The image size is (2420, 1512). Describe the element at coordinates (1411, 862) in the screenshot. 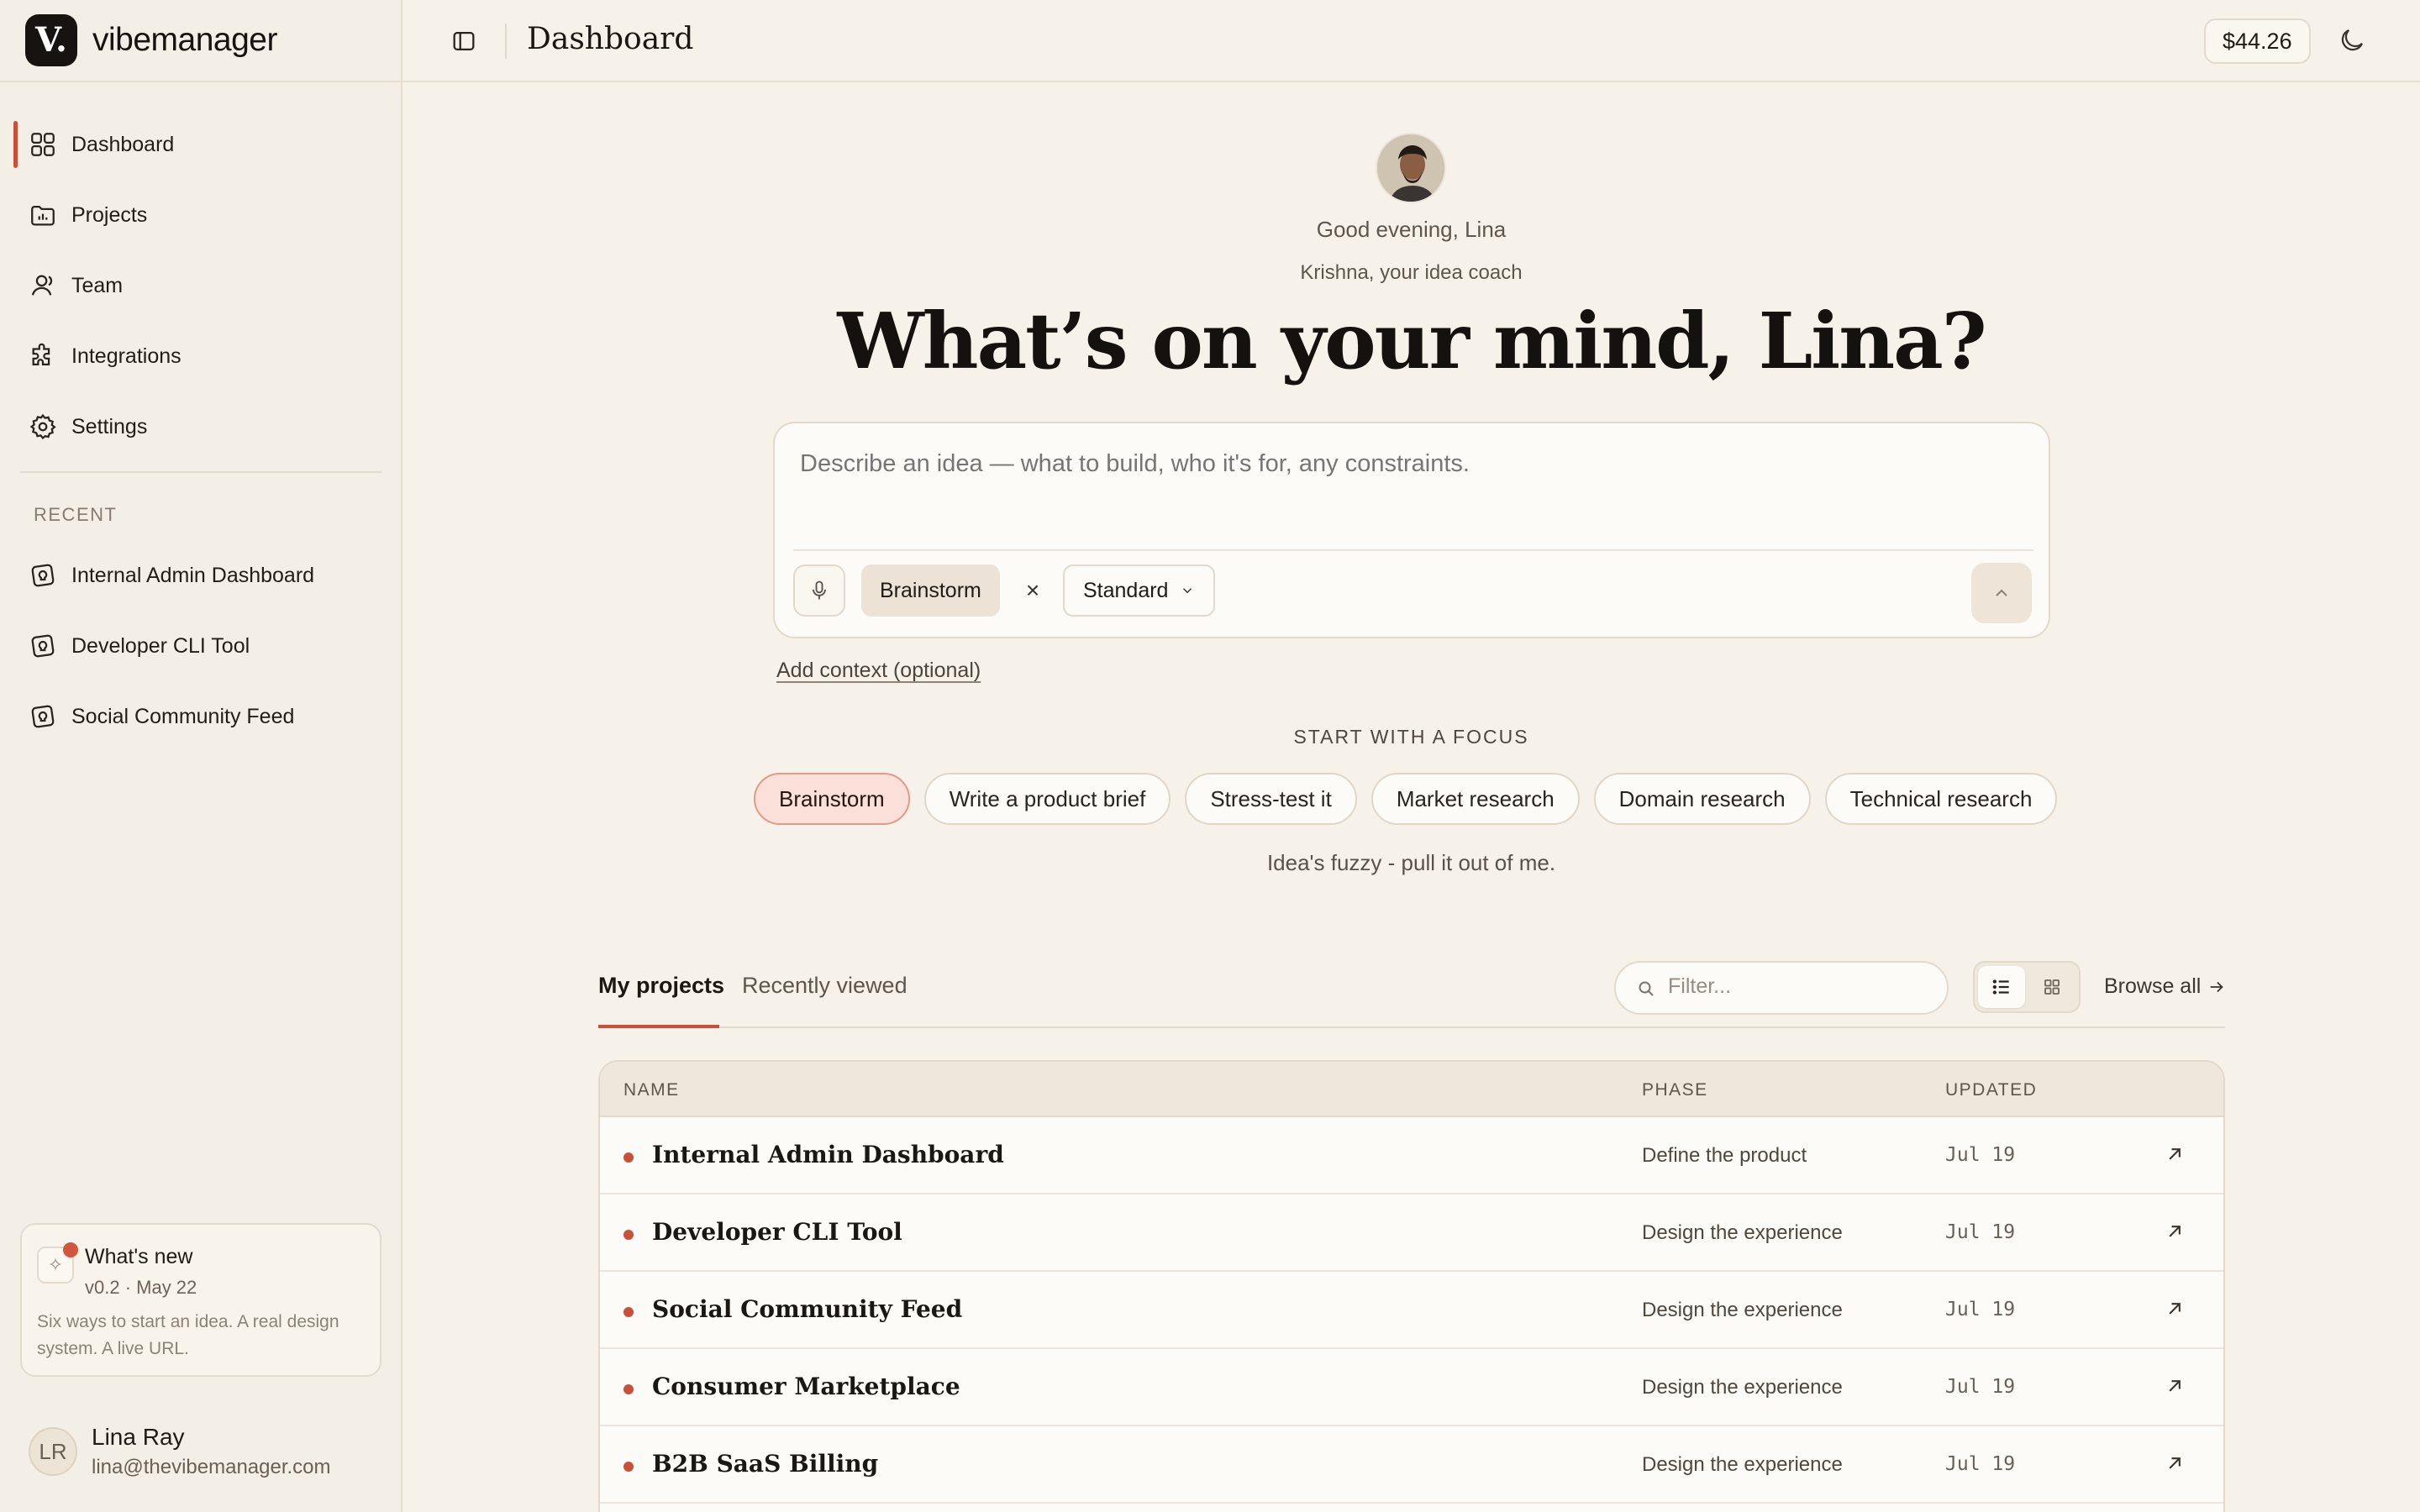

I see `focus-hint: Idea's fuzzy - pull it out of me.` at that location.